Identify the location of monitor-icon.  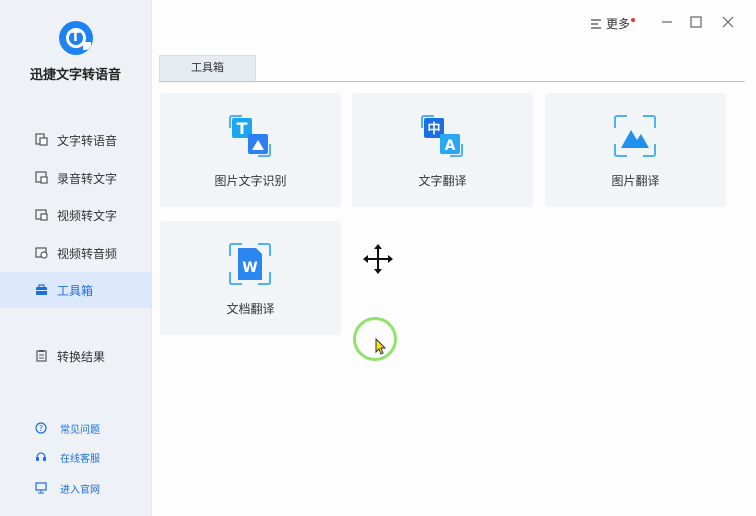
(41, 488).